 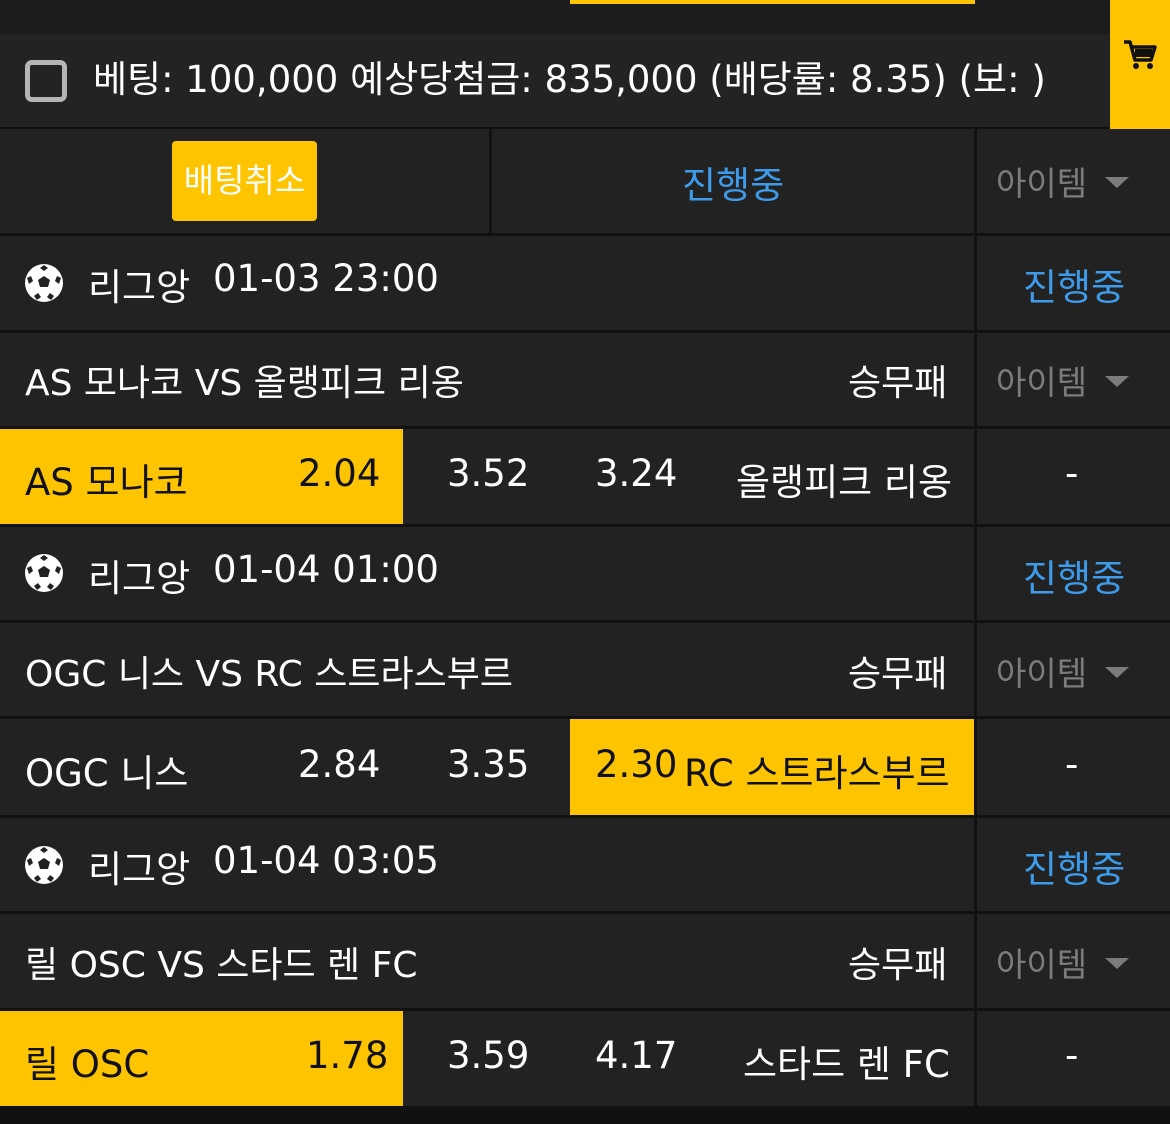 I want to click on home-odds: 1.78, so click(x=347, y=1055).